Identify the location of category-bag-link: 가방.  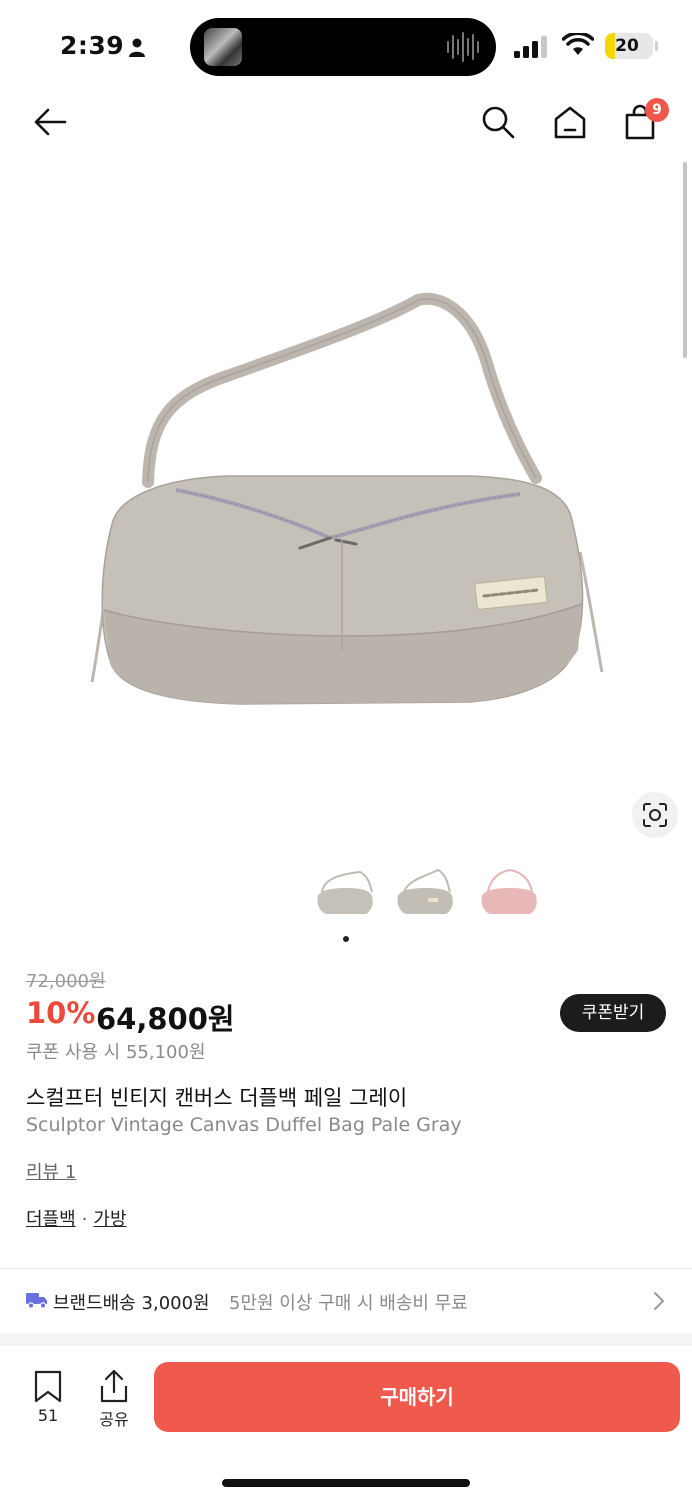
(109, 1219).